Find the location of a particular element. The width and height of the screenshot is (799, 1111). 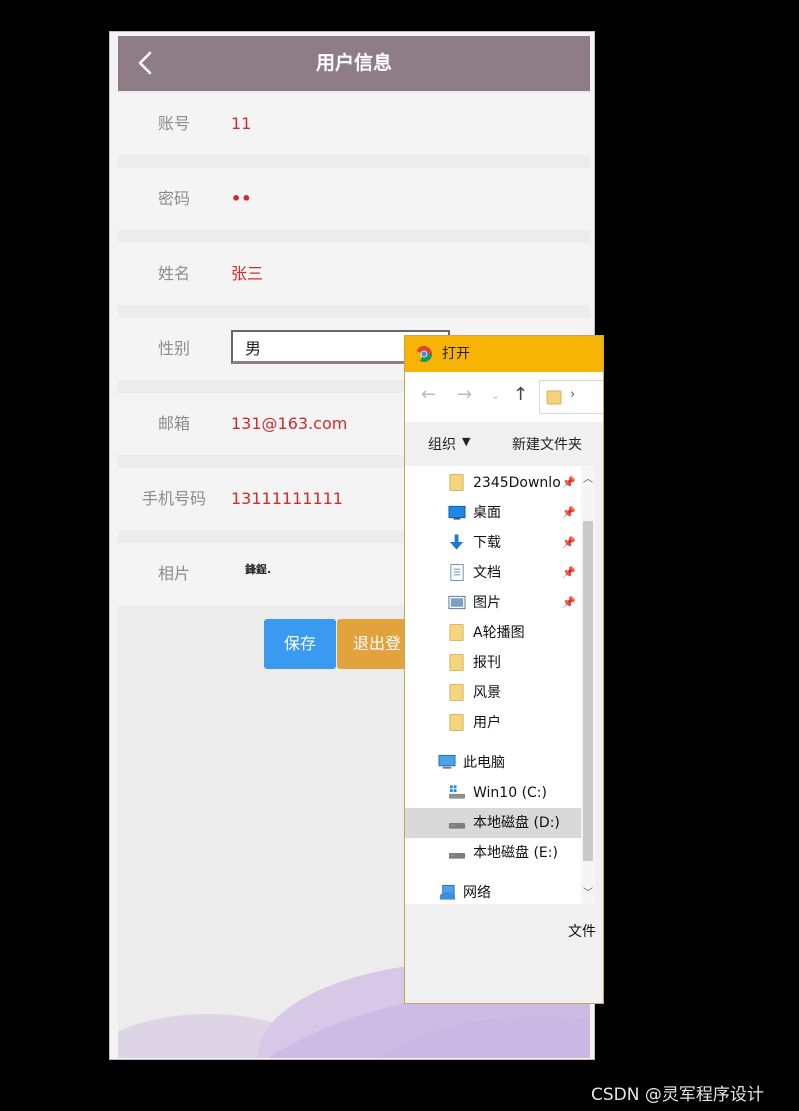

tree-item-label: 本地磁盘 (D:) is located at coordinates (516, 823).